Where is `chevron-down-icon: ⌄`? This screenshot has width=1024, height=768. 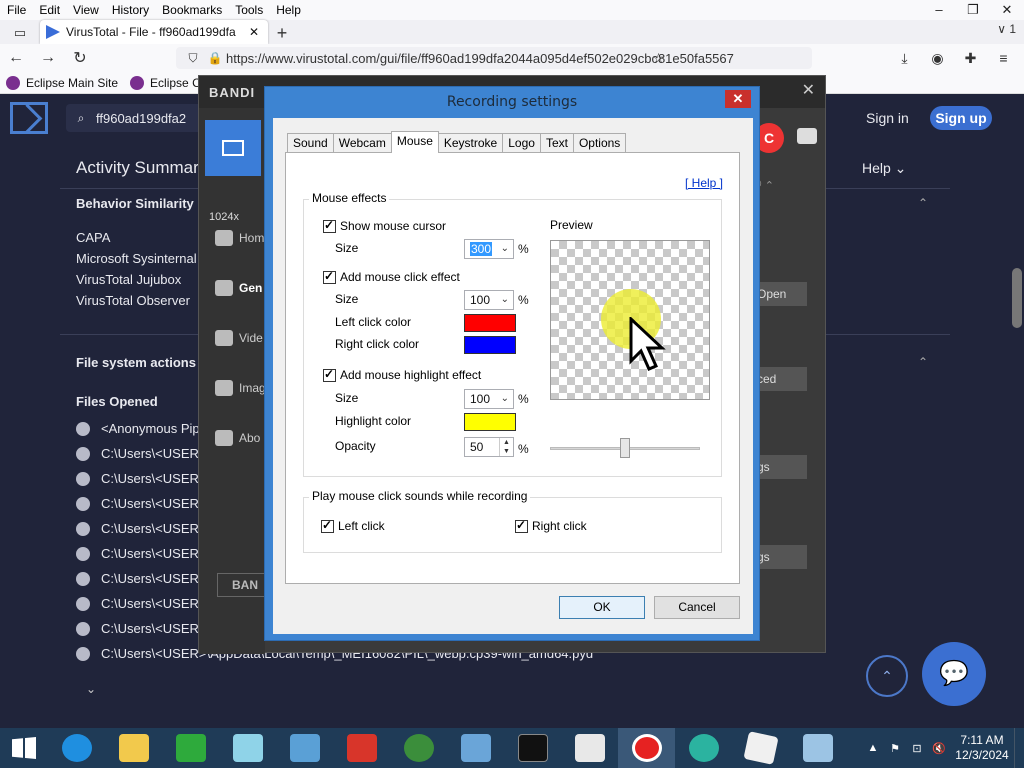 chevron-down-icon: ⌄ is located at coordinates (91, 689).